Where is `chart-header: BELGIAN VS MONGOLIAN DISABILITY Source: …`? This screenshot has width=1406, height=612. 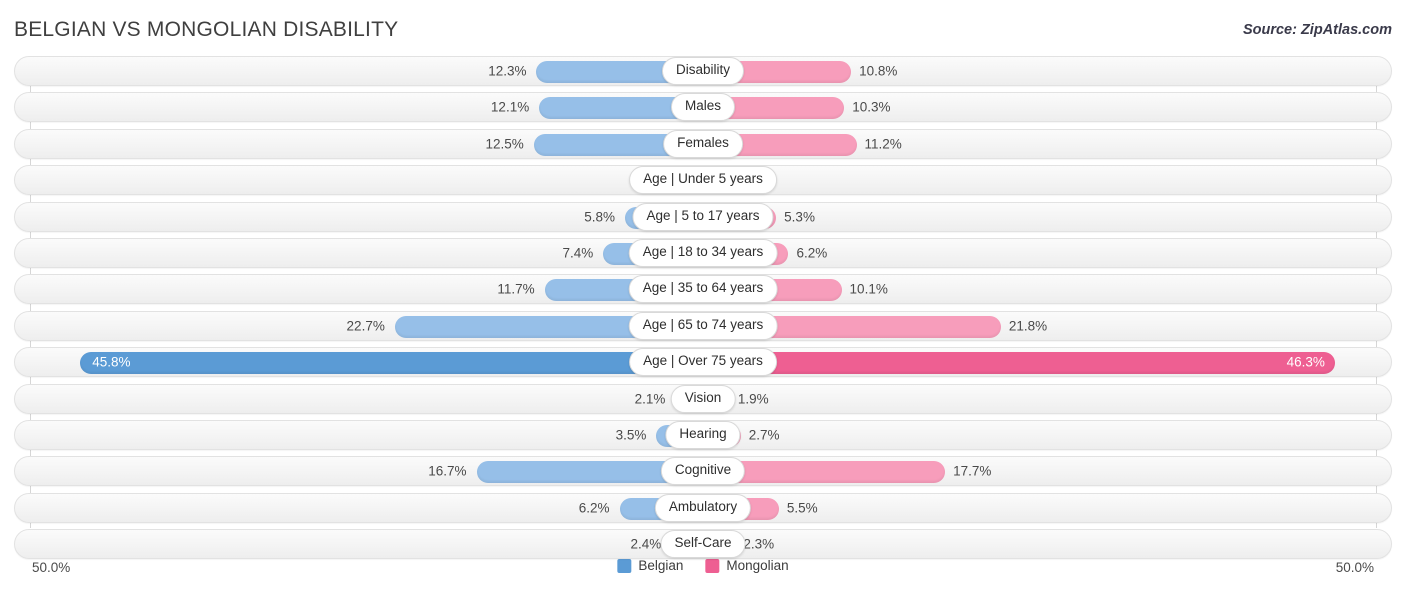
chart-header: BELGIAN VS MONGOLIAN DISABILITY Source: … is located at coordinates (703, 28).